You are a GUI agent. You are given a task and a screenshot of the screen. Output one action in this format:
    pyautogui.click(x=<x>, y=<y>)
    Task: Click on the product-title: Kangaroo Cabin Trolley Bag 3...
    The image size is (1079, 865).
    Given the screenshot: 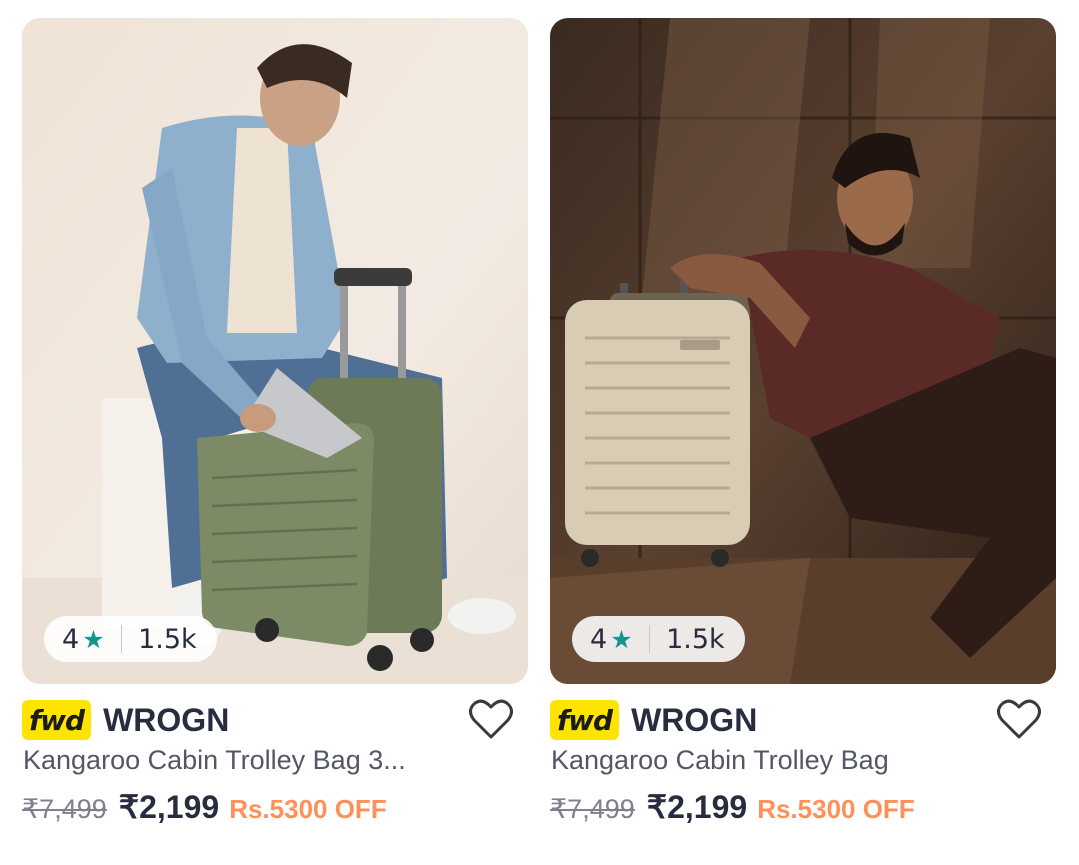 What is the action you would take?
    pyautogui.click(x=214, y=760)
    